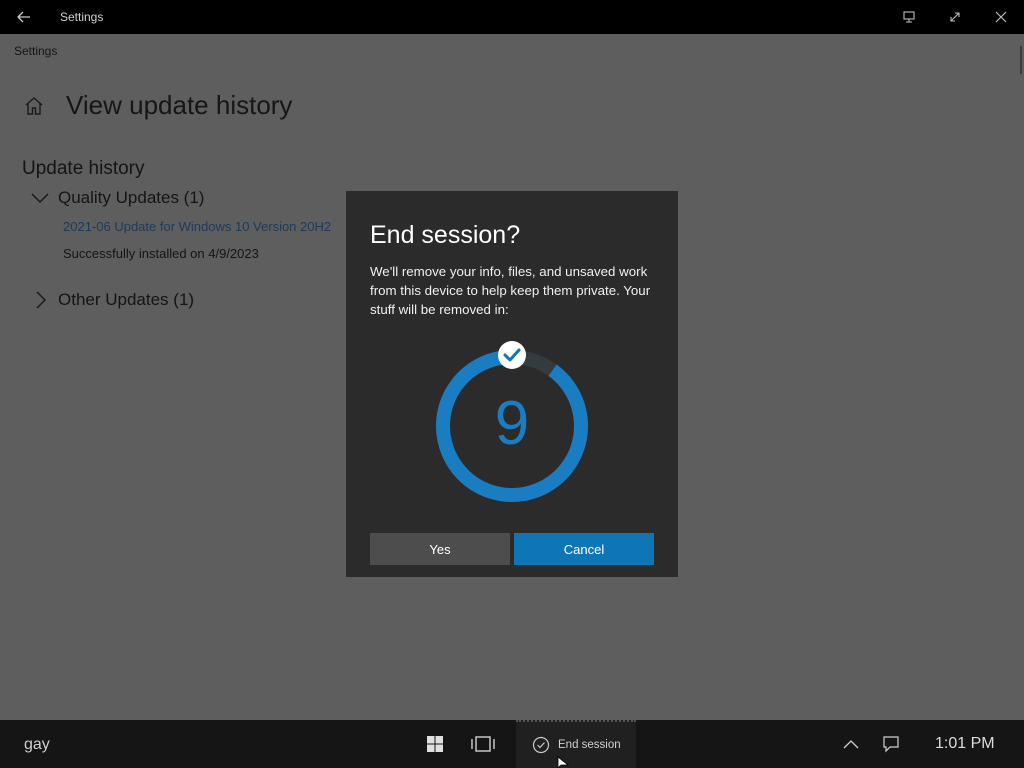 The height and width of the screenshot is (768, 1024). Describe the element at coordinates (37, 744) in the screenshot. I see `user-name: gay` at that location.